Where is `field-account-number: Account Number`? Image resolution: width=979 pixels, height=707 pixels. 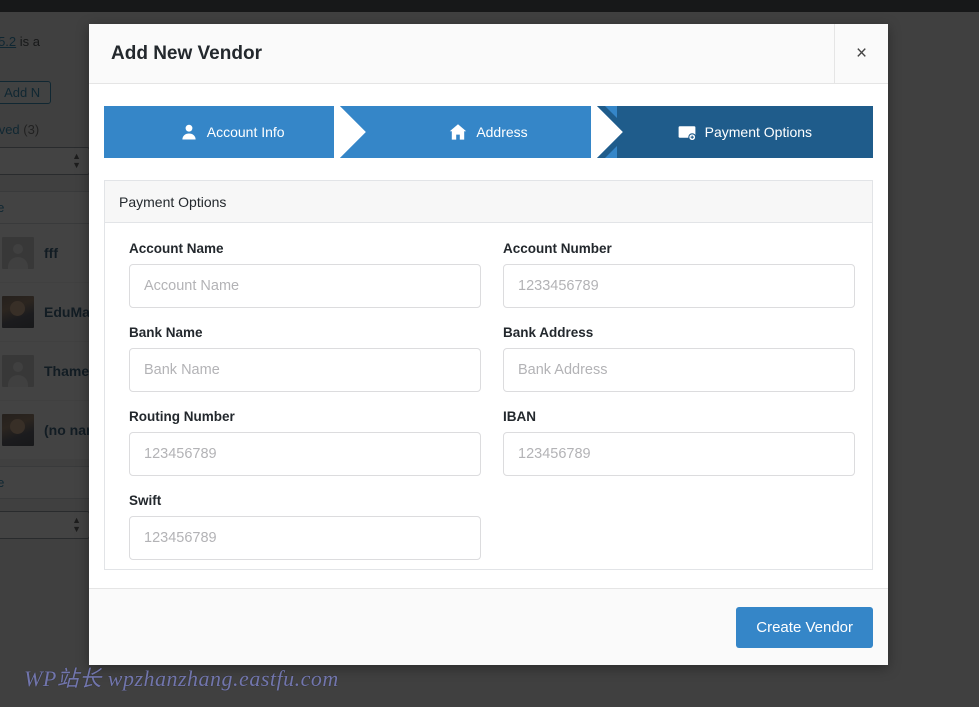 field-account-number: Account Number is located at coordinates (679, 274).